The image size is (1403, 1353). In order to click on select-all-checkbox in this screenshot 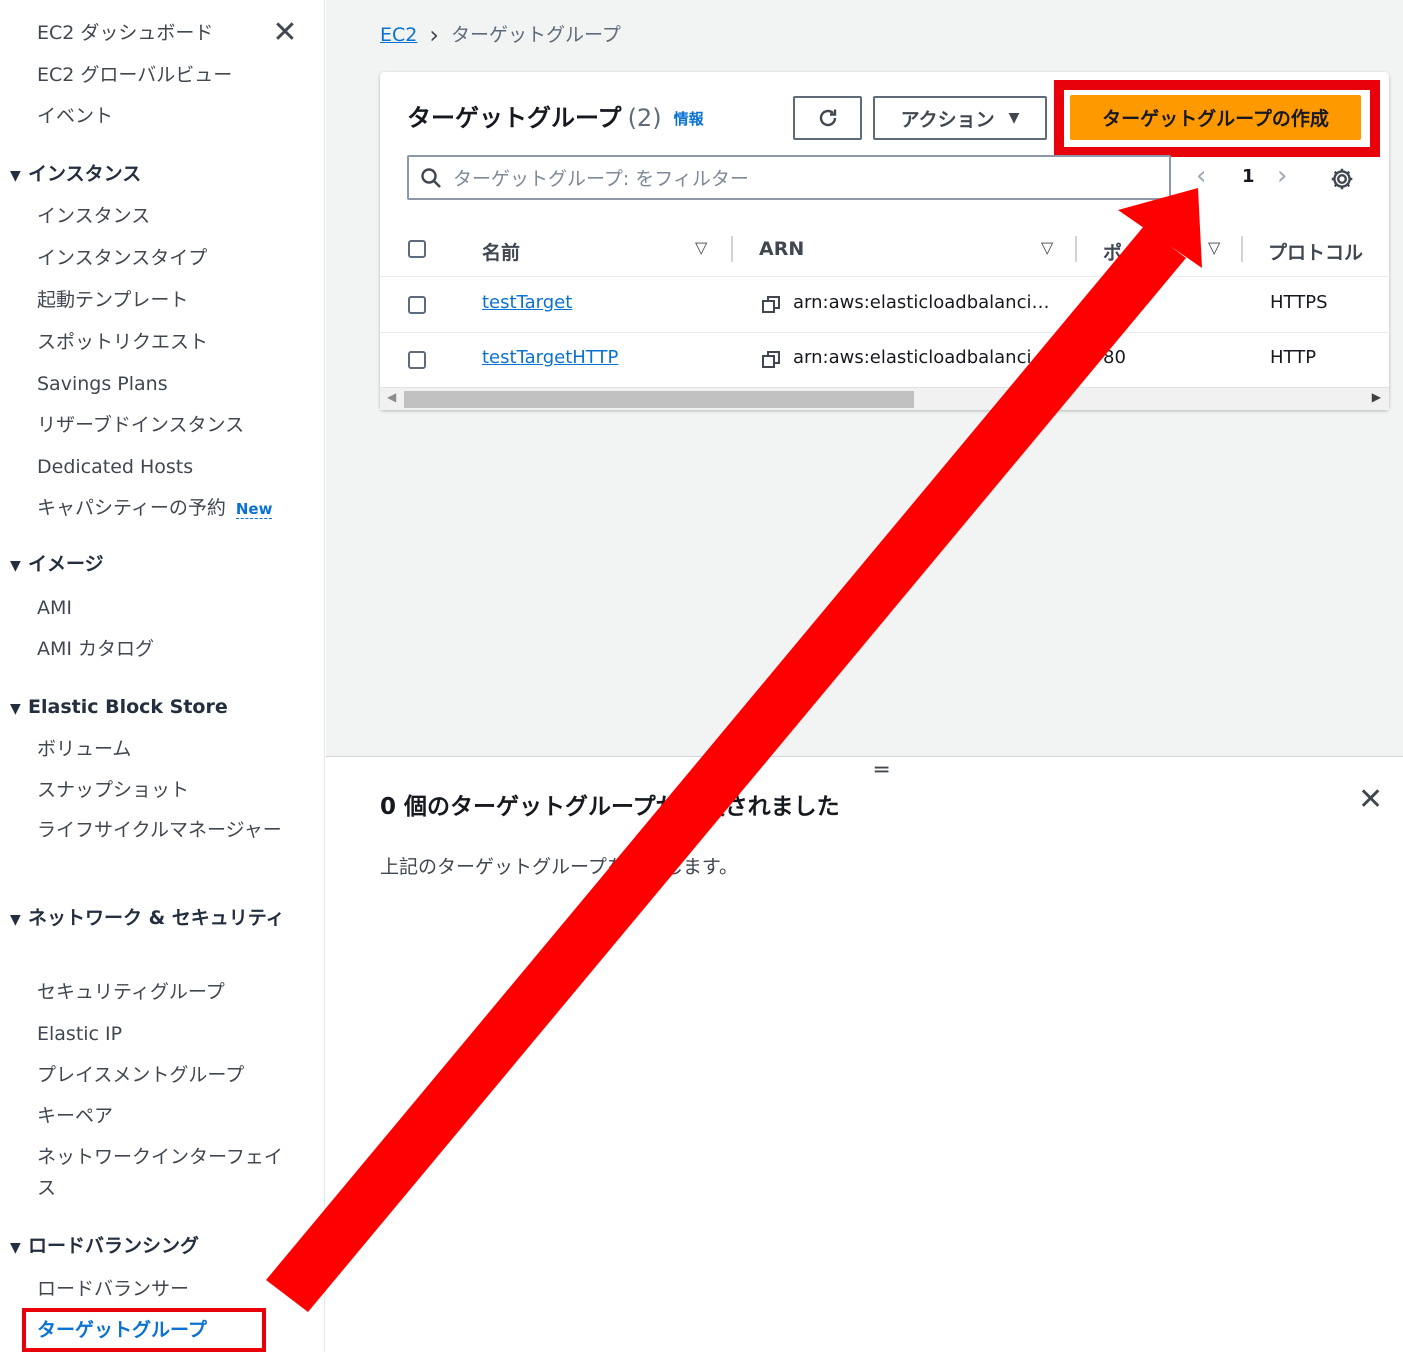, I will do `click(417, 249)`.